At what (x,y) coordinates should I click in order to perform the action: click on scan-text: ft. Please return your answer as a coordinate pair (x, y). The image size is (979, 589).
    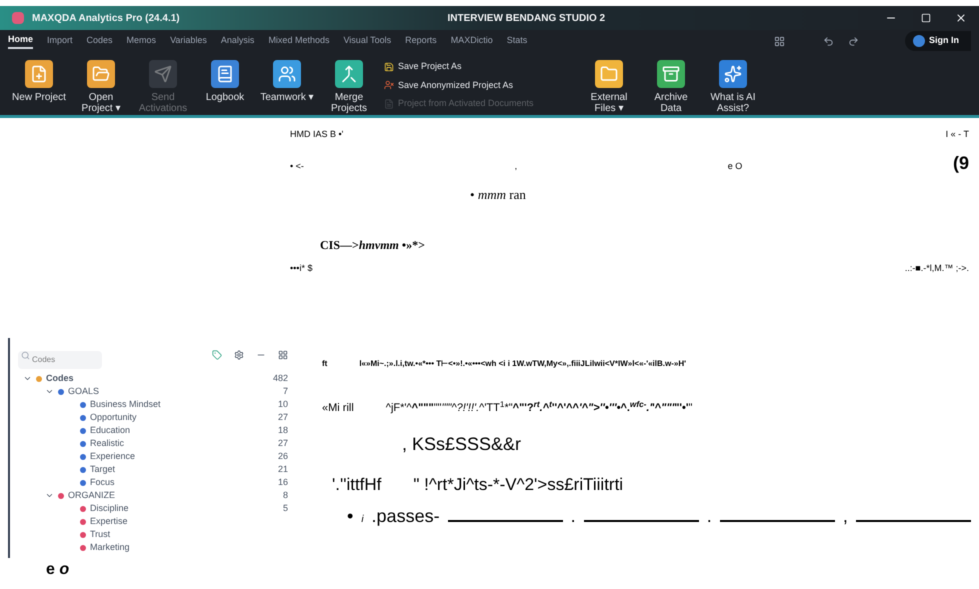
    Looking at the image, I should click on (325, 364).